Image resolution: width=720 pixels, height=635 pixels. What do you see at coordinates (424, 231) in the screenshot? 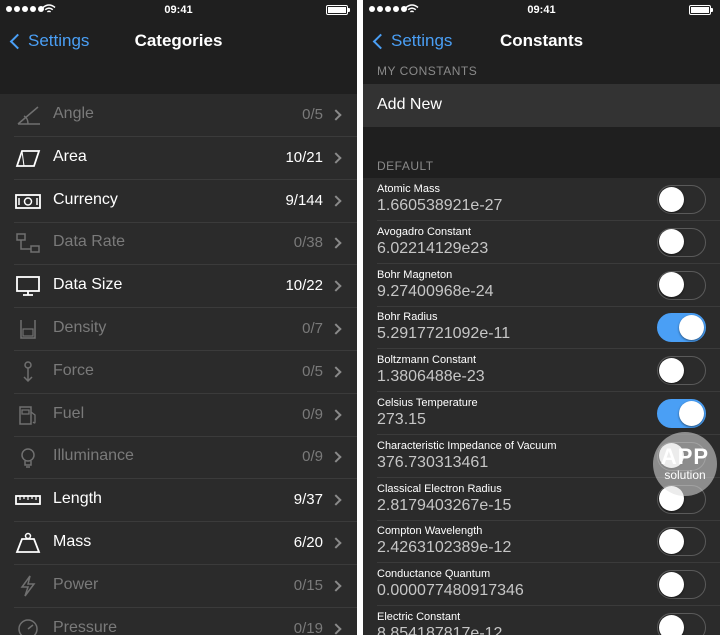
I see `constant-name: Avogadro Constant` at bounding box center [424, 231].